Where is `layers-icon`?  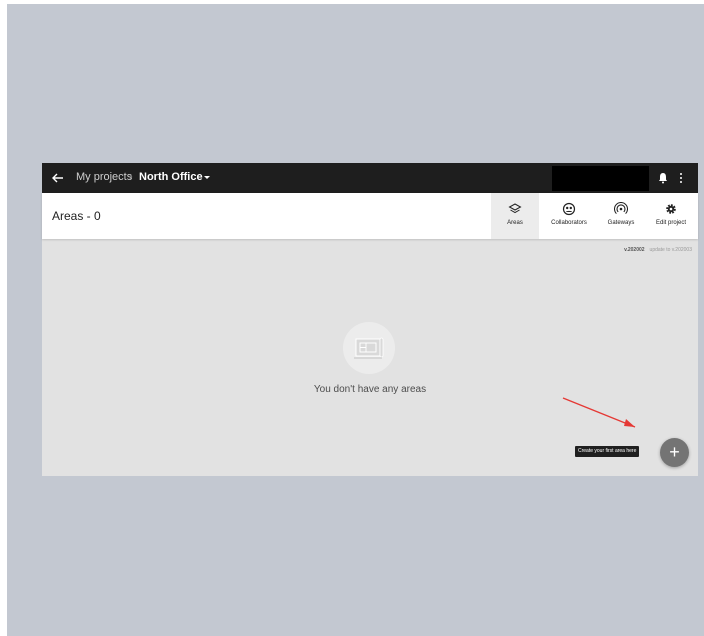
layers-icon is located at coordinates (515, 208).